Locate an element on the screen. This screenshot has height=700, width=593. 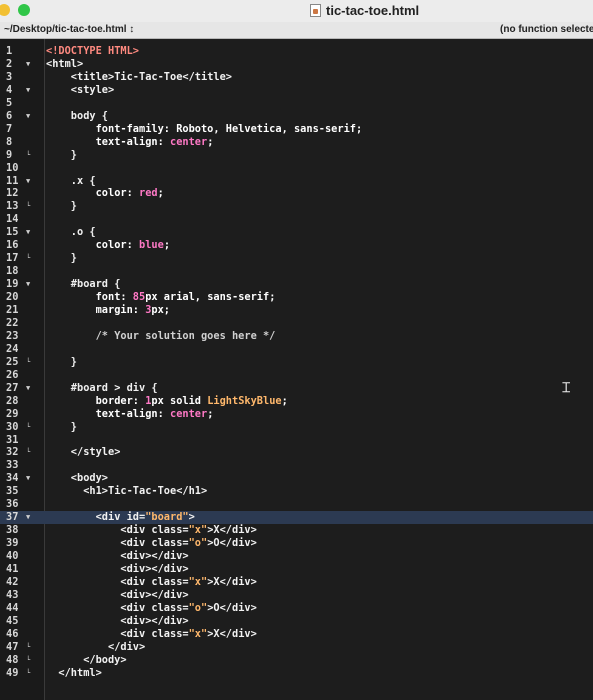
code-line: 40 <div></div> is located at coordinates (296, 556).